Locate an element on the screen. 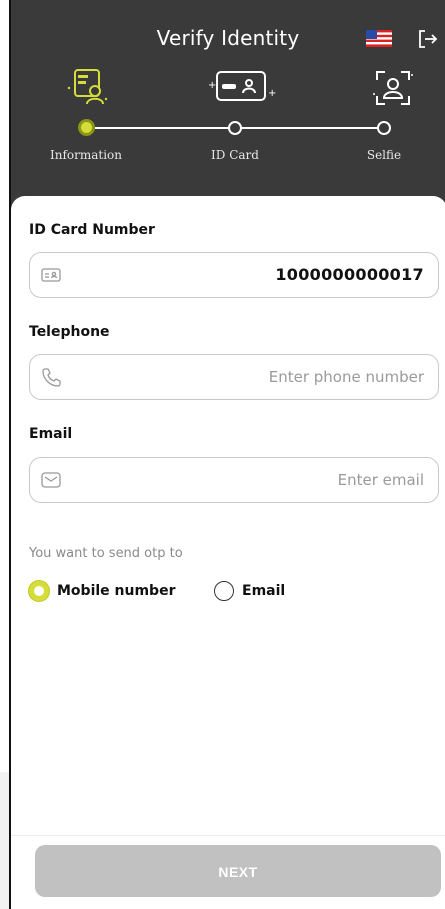 This screenshot has height=909, width=445. radio-unselected-icon is located at coordinates (224, 591).